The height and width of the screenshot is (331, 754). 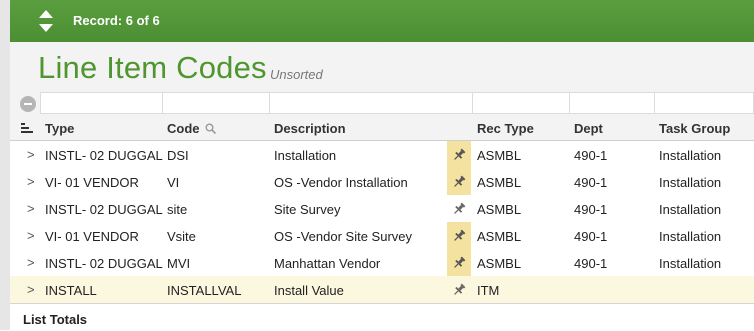 I want to click on filter-description-input, so click(x=371, y=103).